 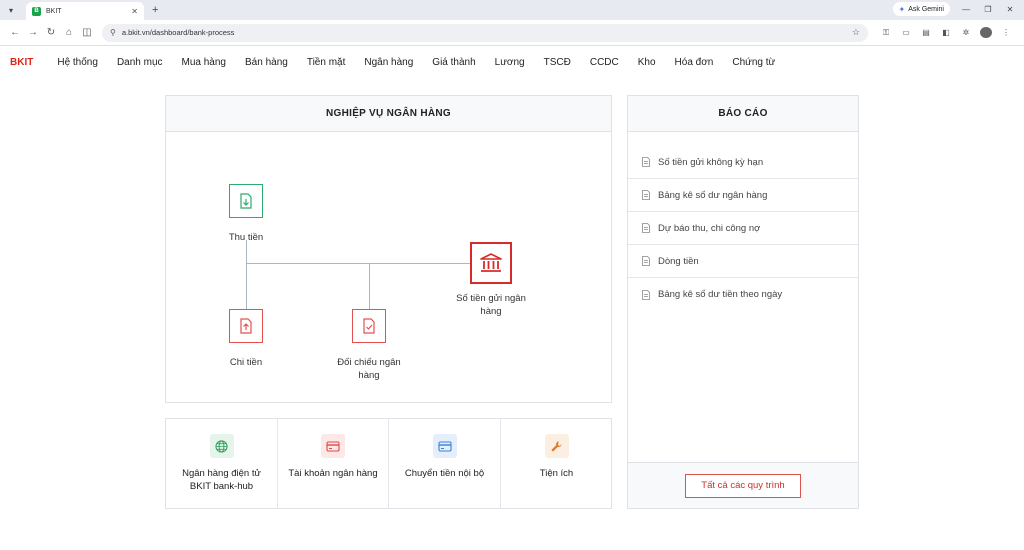 What do you see at coordinates (743, 261) in the screenshot?
I see `report-item: Dòng tiền` at bounding box center [743, 261].